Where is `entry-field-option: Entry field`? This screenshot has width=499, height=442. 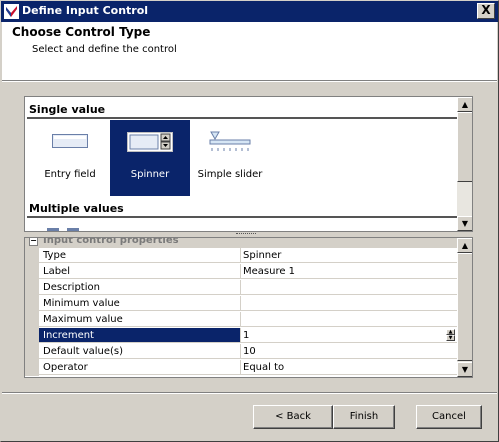 entry-field-option: Entry field is located at coordinates (70, 158).